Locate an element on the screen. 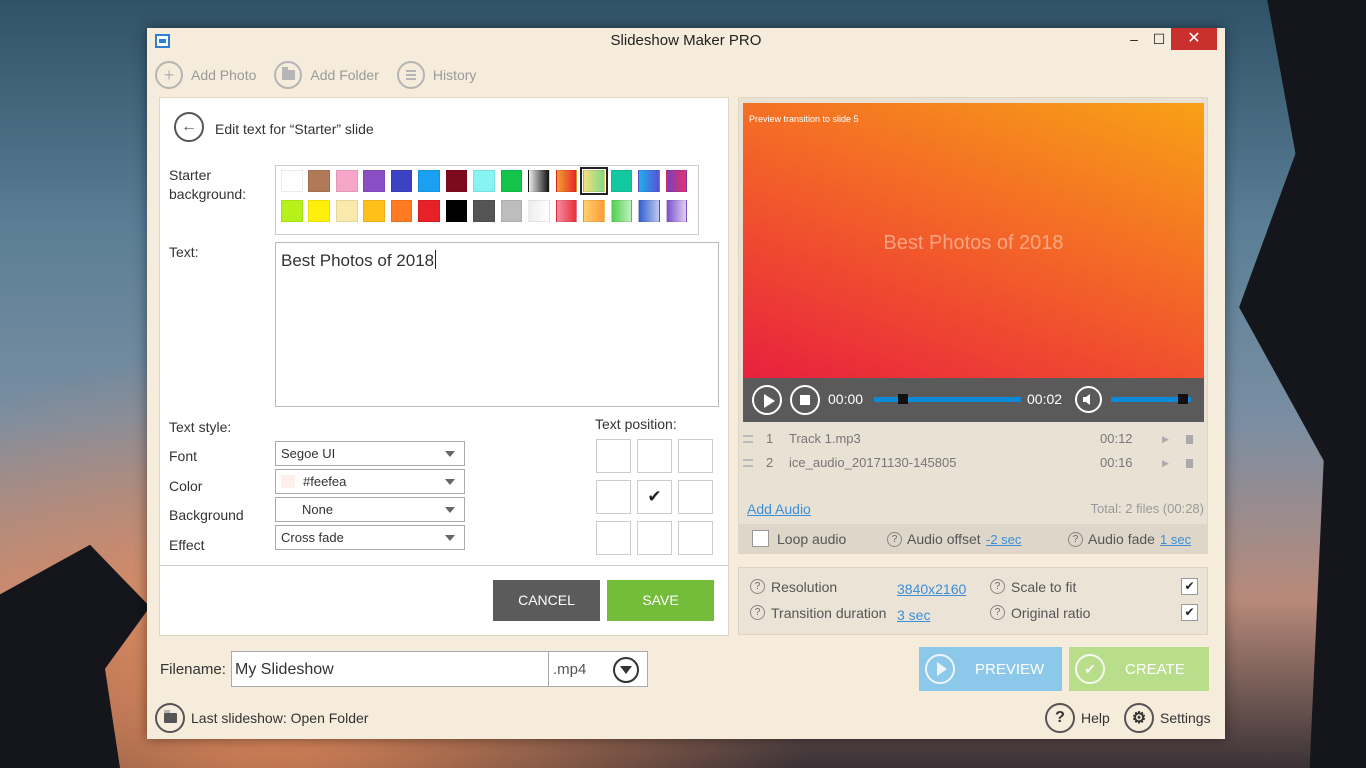 Image resolution: width=1366 pixels, height=768 pixels. color-dropdown: #feefea is located at coordinates (370, 481).